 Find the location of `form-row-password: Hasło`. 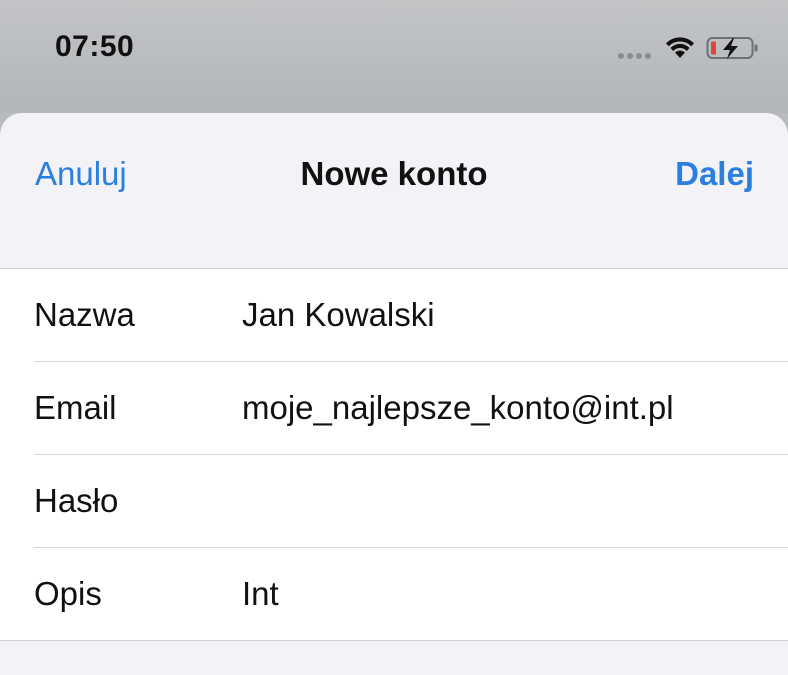

form-row-password: Hasło is located at coordinates (411, 501).